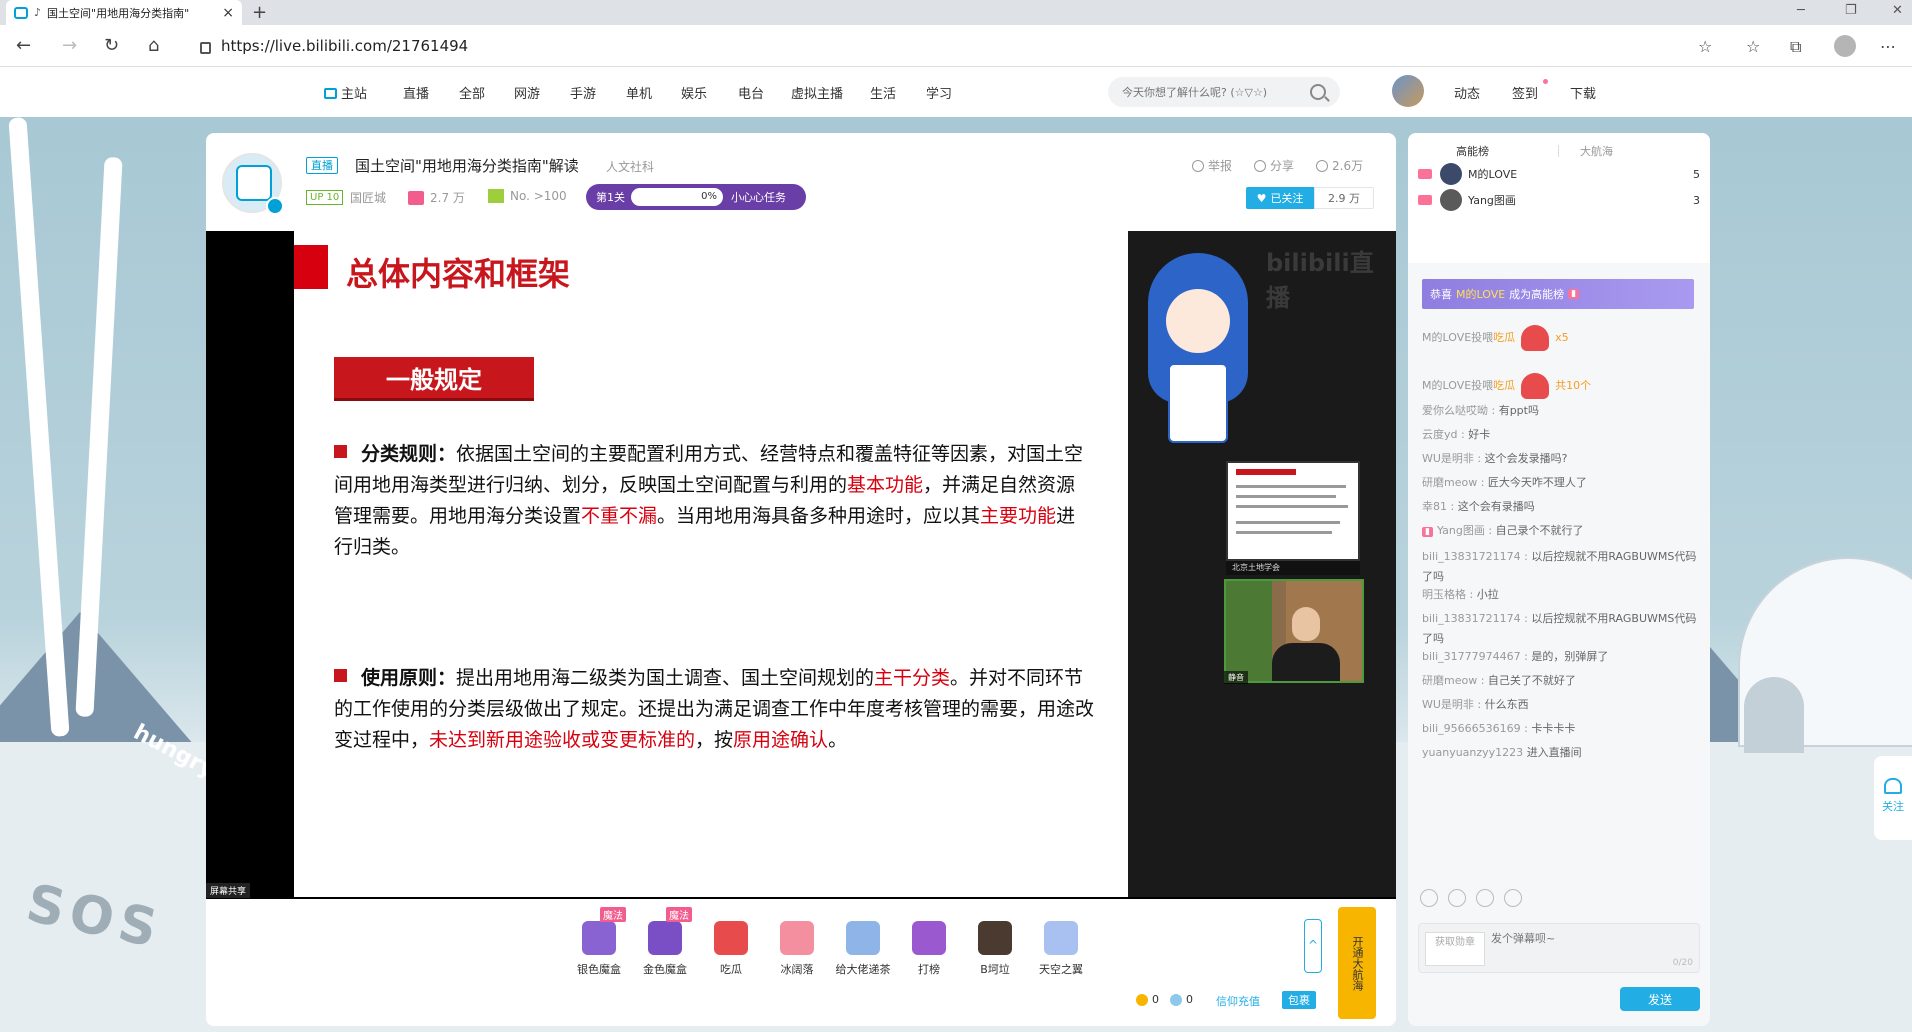 This screenshot has height=1032, width=1912. What do you see at coordinates (1455, 949) in the screenshot?
I see `medal-button: 获取勋章` at bounding box center [1455, 949].